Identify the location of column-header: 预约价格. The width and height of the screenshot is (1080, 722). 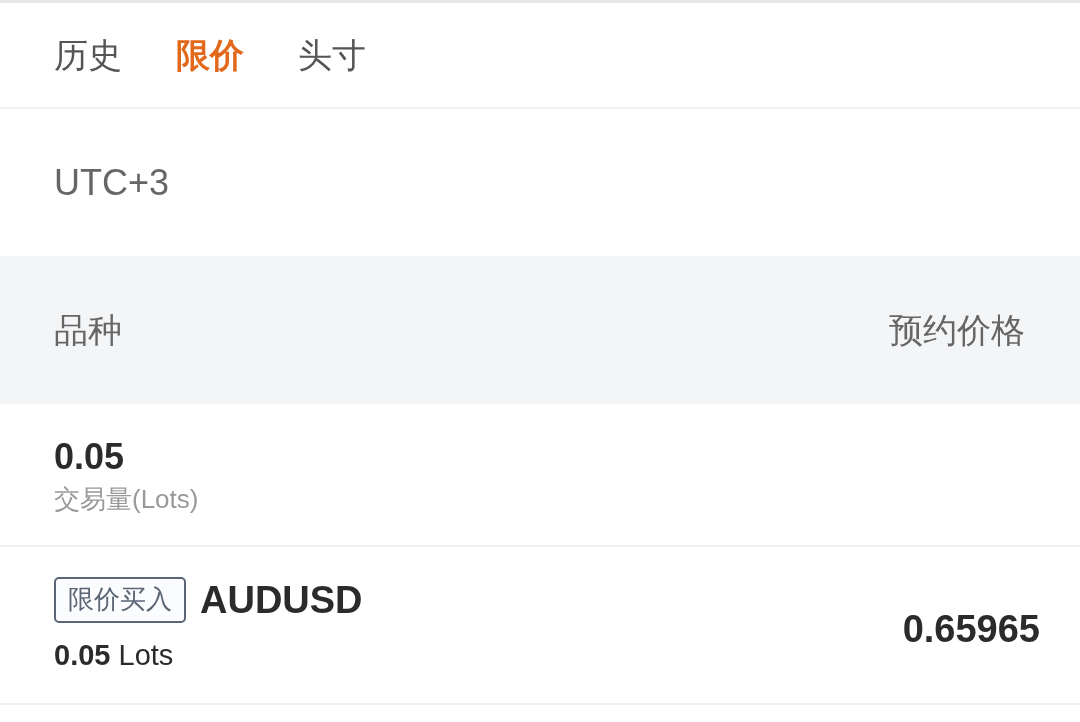
(957, 330).